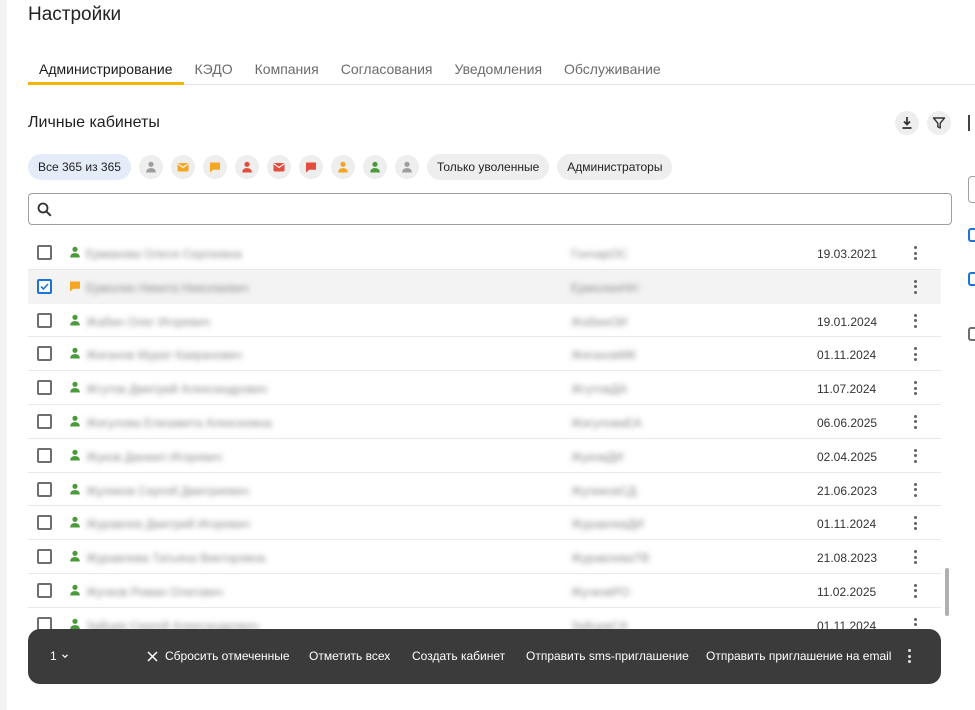 This screenshot has height=710, width=975. I want to click on search-field, so click(490, 209).